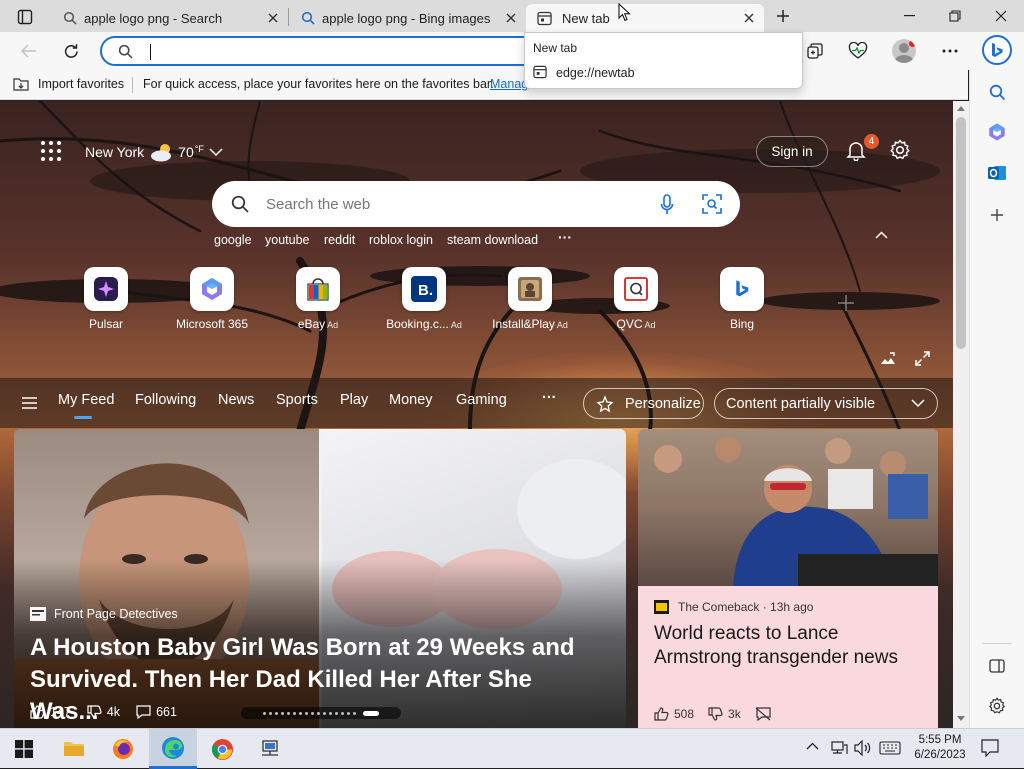 This screenshot has height=769, width=1024. What do you see at coordinates (481, 400) in the screenshot?
I see `tab-gaming: Gaming` at bounding box center [481, 400].